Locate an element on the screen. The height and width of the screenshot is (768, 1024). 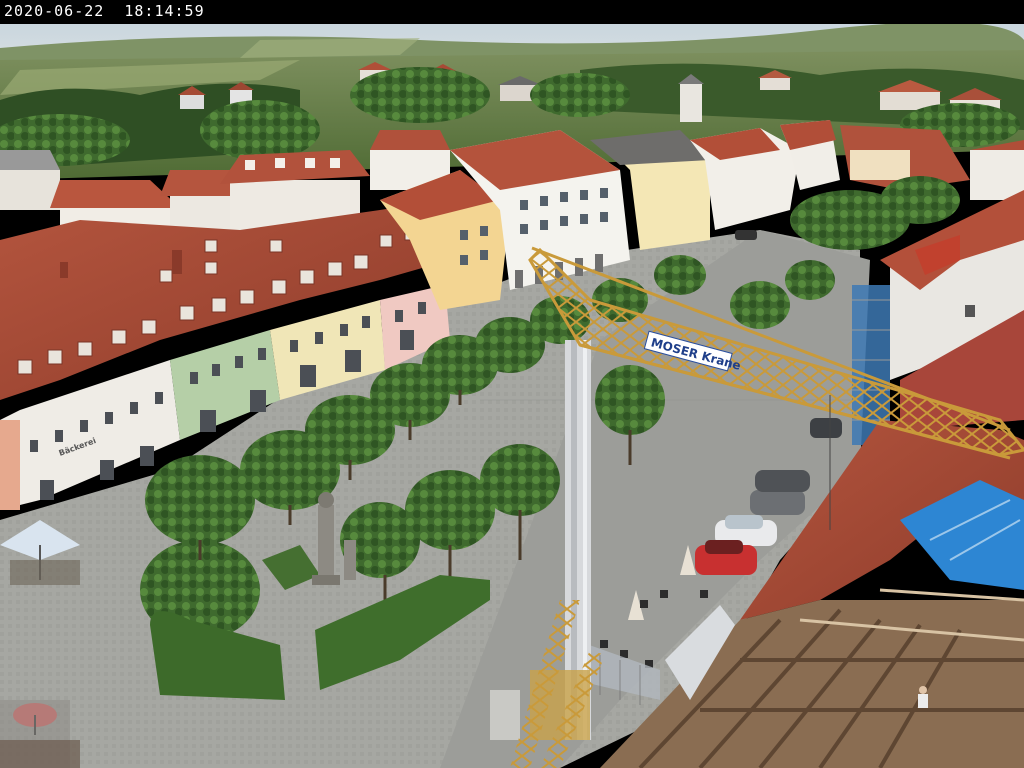
timestamp-text: 2020-06-22 18:14:59 is located at coordinates (104, 11).